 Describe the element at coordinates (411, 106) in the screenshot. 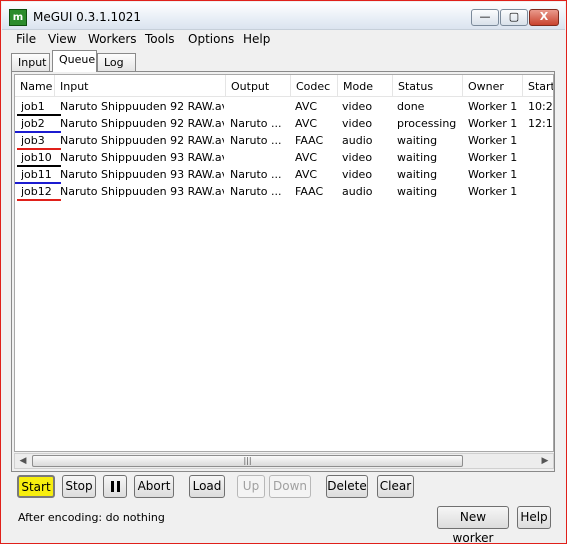

I see `cell-status: done` at that location.